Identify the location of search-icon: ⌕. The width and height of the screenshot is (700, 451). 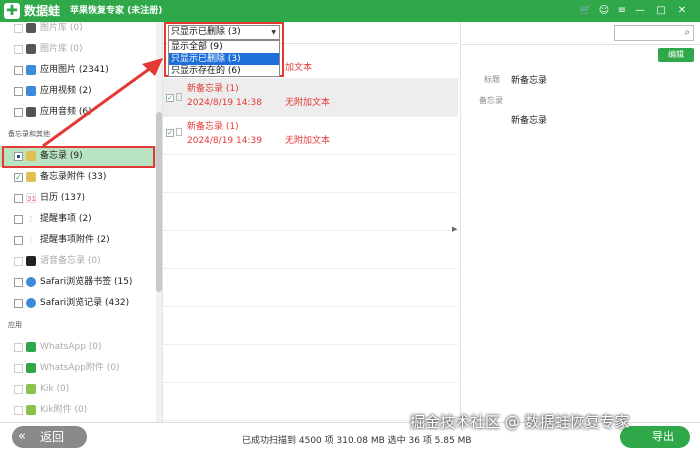
(687, 32).